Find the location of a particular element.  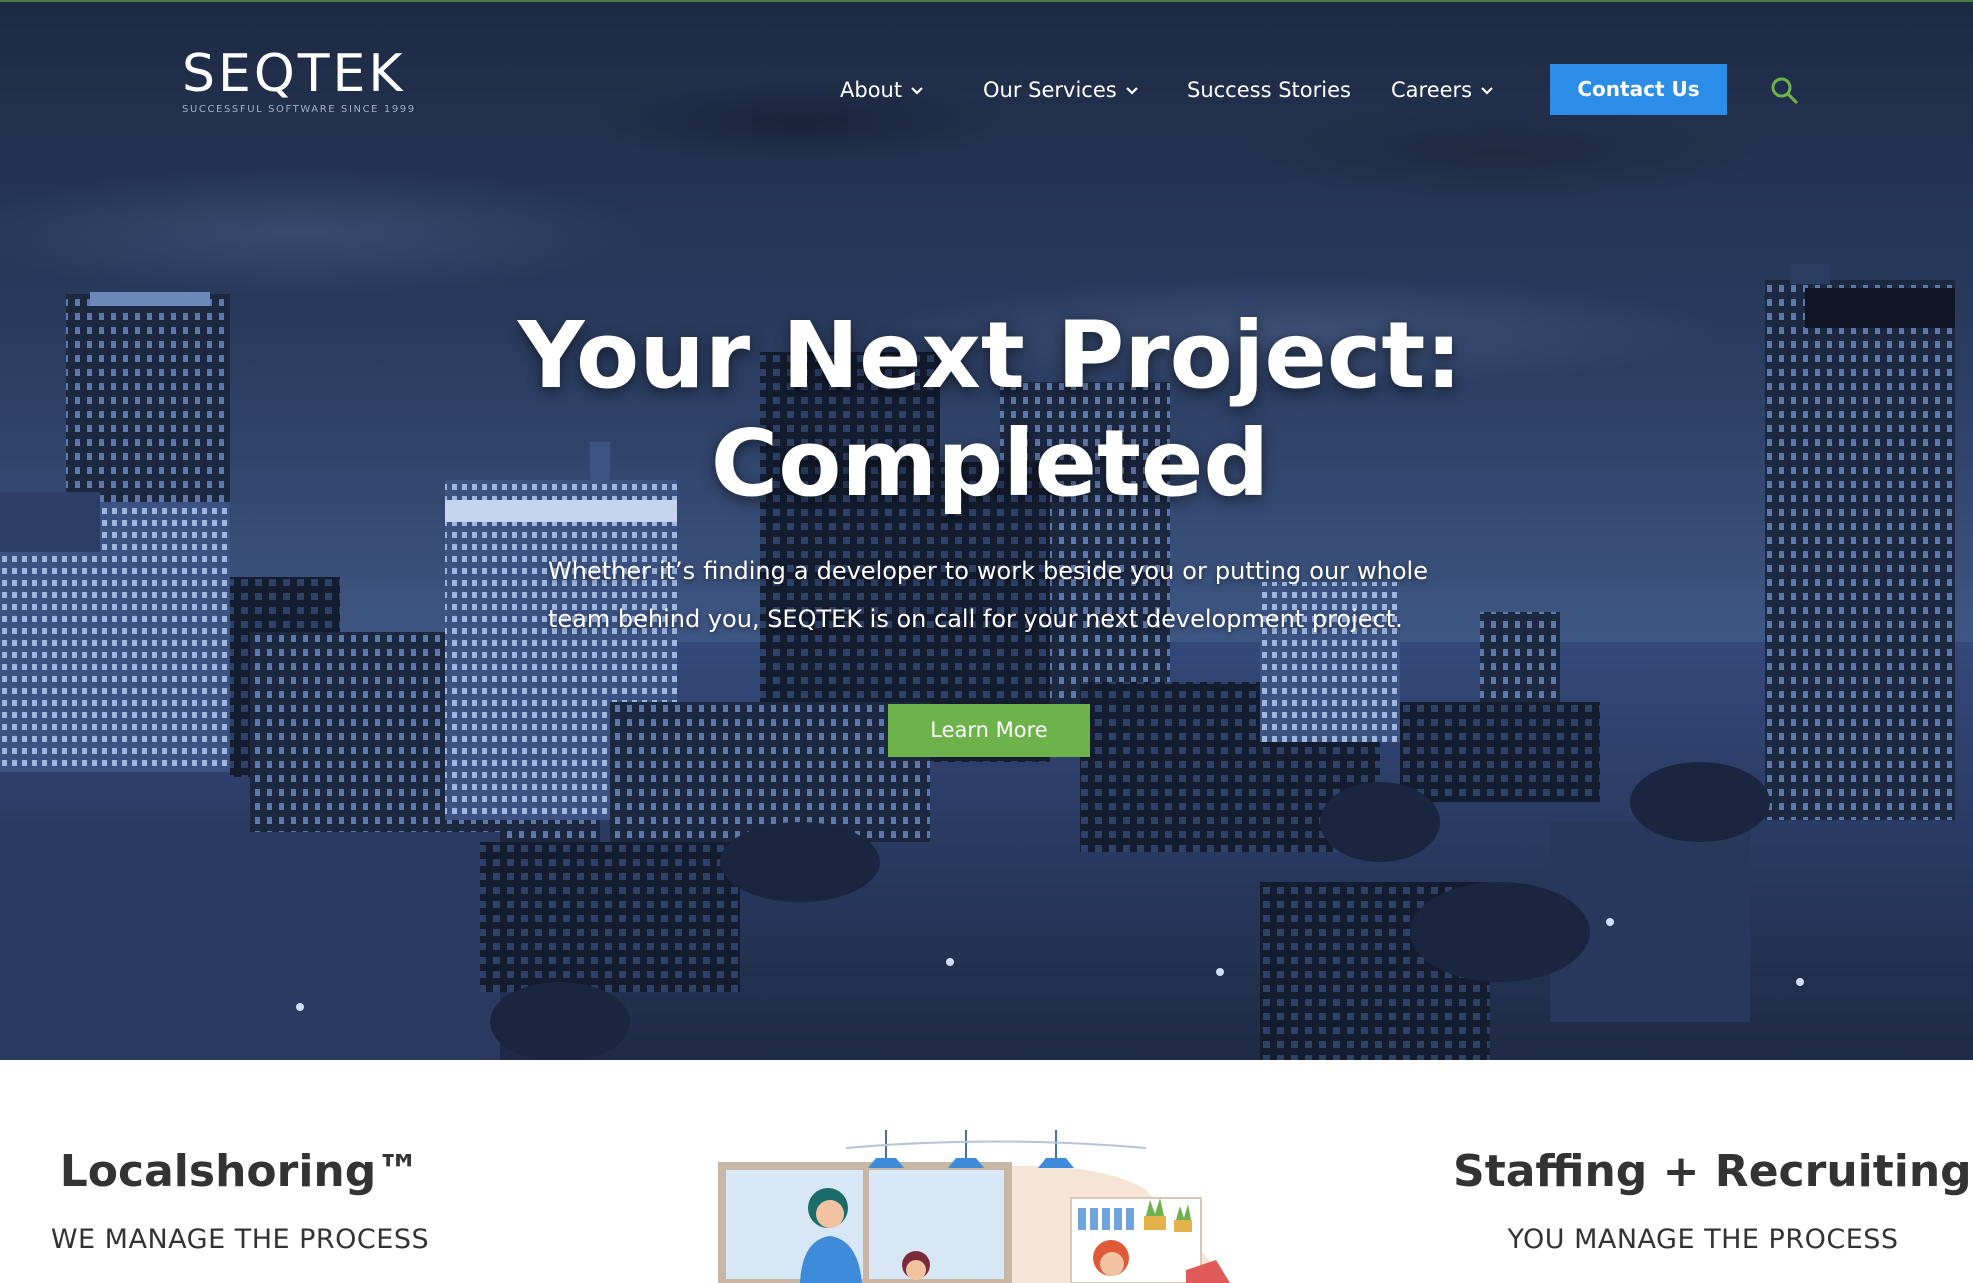

localshoring-subtitle: WE MANAGE THE PROCESS is located at coordinates (240, 1239).